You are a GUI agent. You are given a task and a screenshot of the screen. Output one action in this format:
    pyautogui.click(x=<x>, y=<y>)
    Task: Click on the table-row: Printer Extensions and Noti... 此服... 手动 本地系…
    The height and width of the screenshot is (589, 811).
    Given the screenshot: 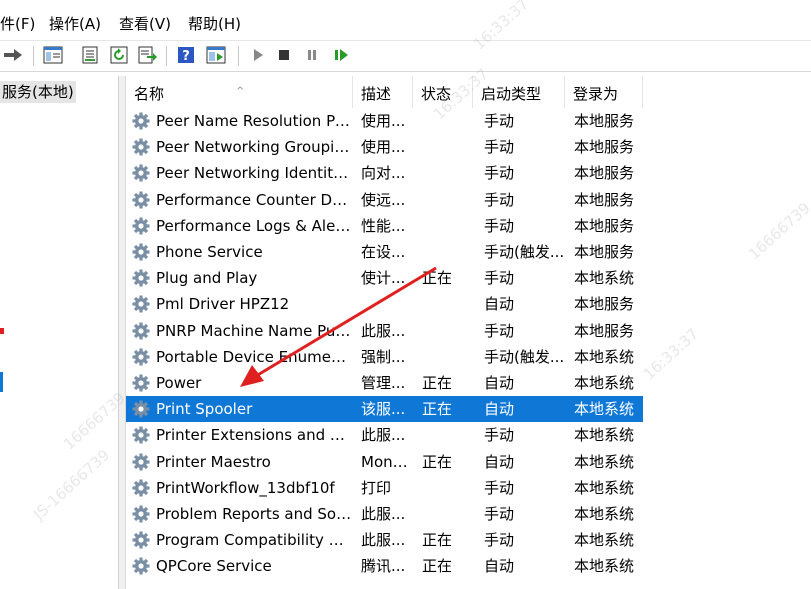 What is the action you would take?
    pyautogui.click(x=468, y=435)
    